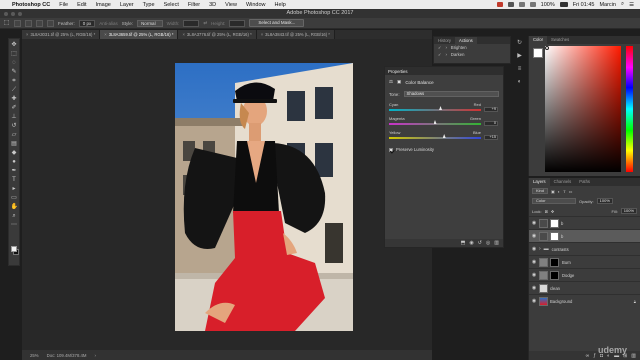 The image size is (640, 360). Describe the element at coordinates (584, 182) in the screenshot. I see `tab-paths: Paths` at that location.